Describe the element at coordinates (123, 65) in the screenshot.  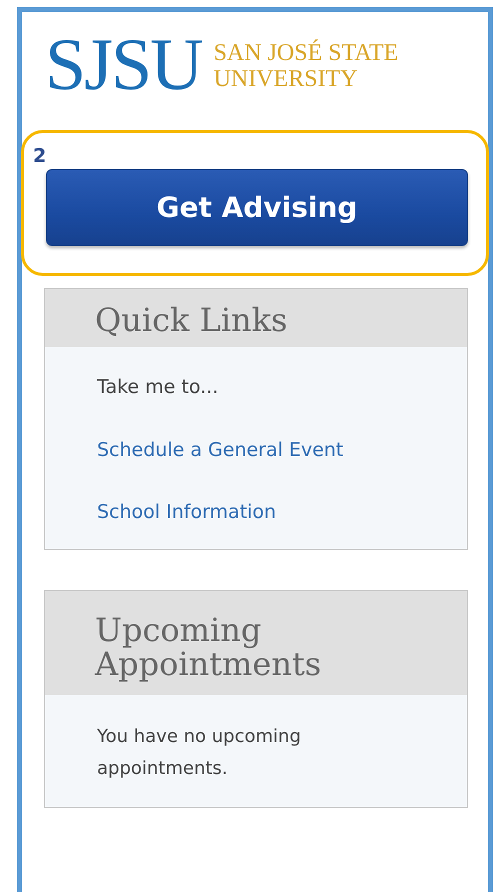
I see `logo-mark: SJSU` at that location.